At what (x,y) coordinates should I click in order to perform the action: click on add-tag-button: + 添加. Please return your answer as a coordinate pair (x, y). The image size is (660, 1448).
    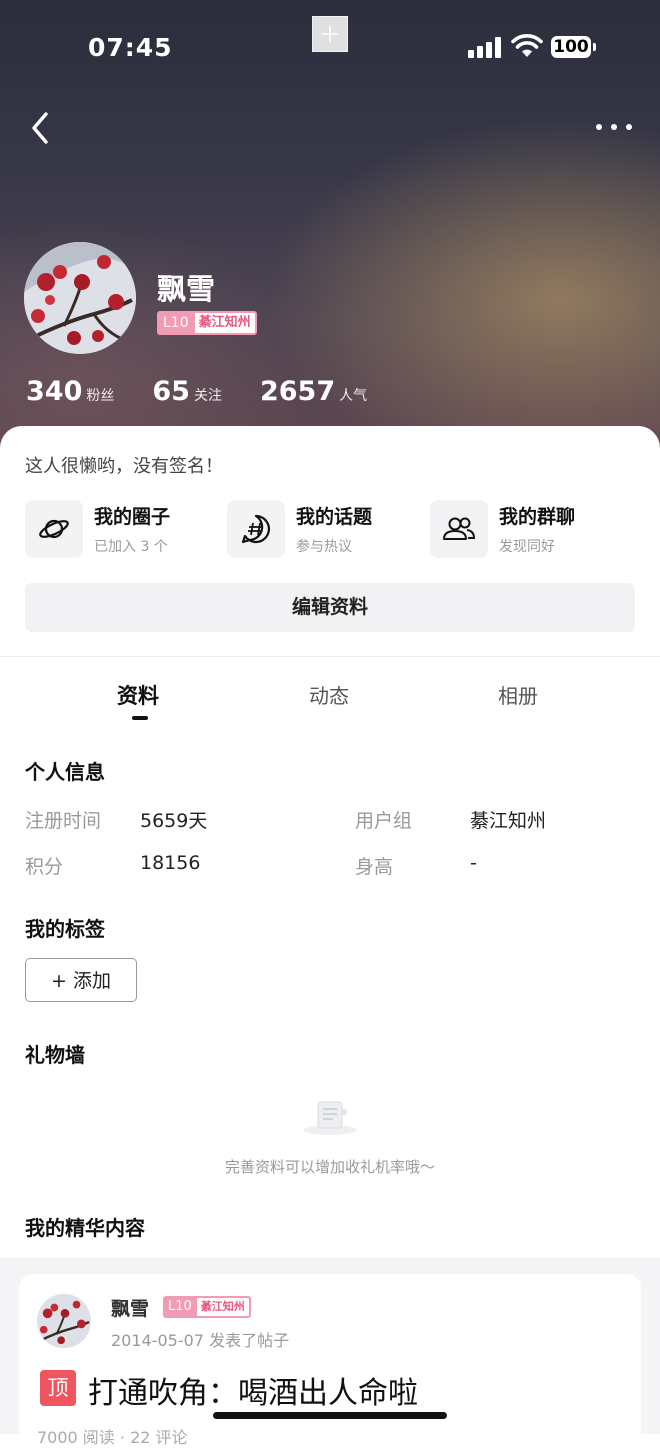
    Looking at the image, I should click on (81, 980).